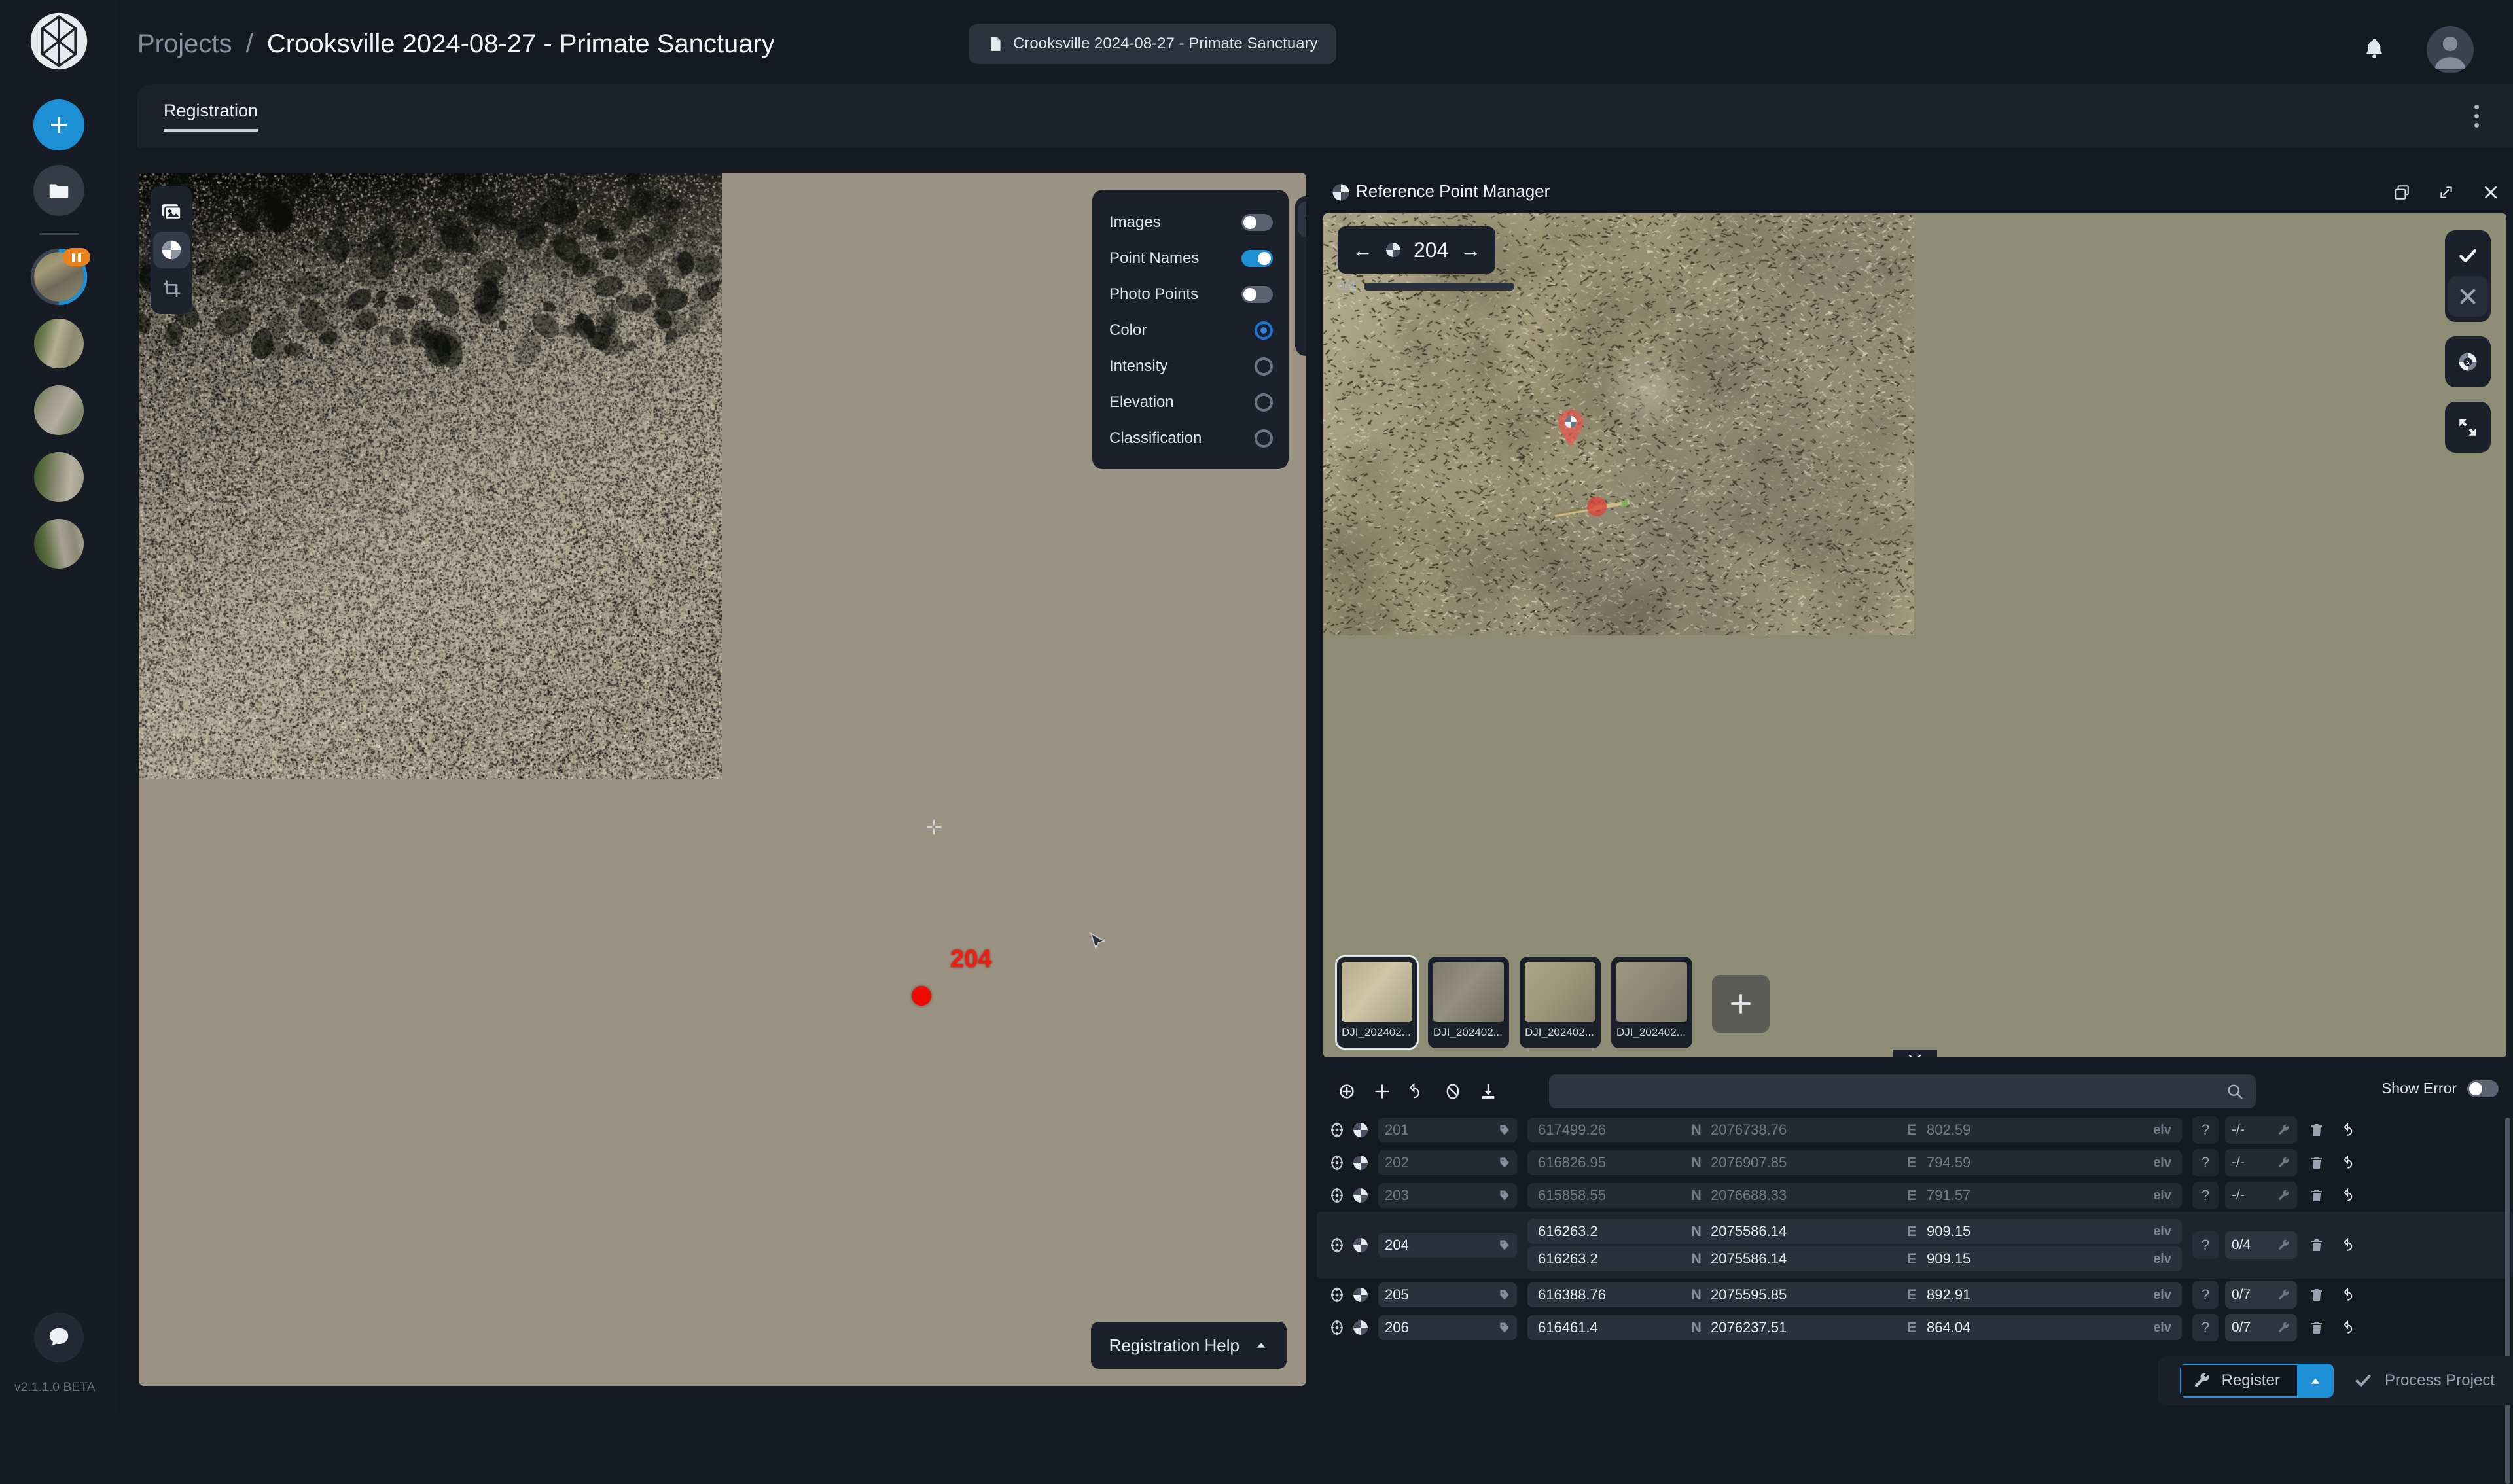 The height and width of the screenshot is (1484, 2513). I want to click on layer-row-photo-points: Photo Points, so click(1190, 294).